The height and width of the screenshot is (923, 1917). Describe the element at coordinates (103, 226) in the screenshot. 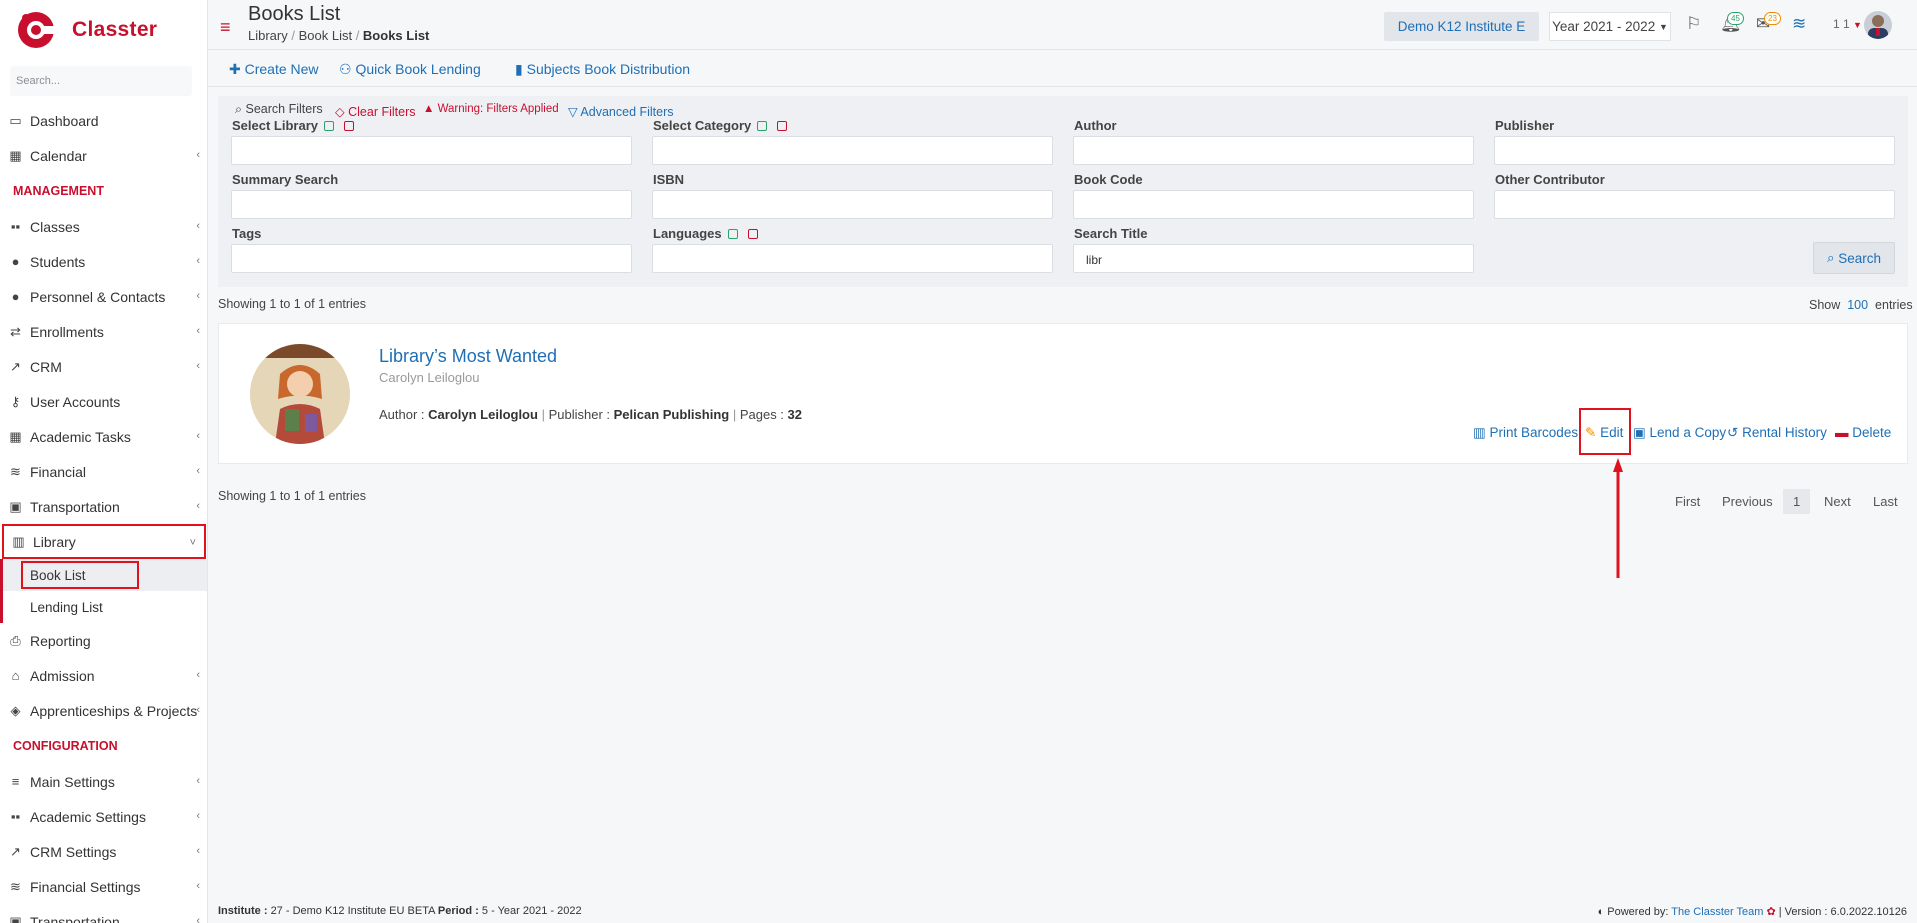

I see `sidebar-item-classes: ▪▪ Classes ‹` at that location.